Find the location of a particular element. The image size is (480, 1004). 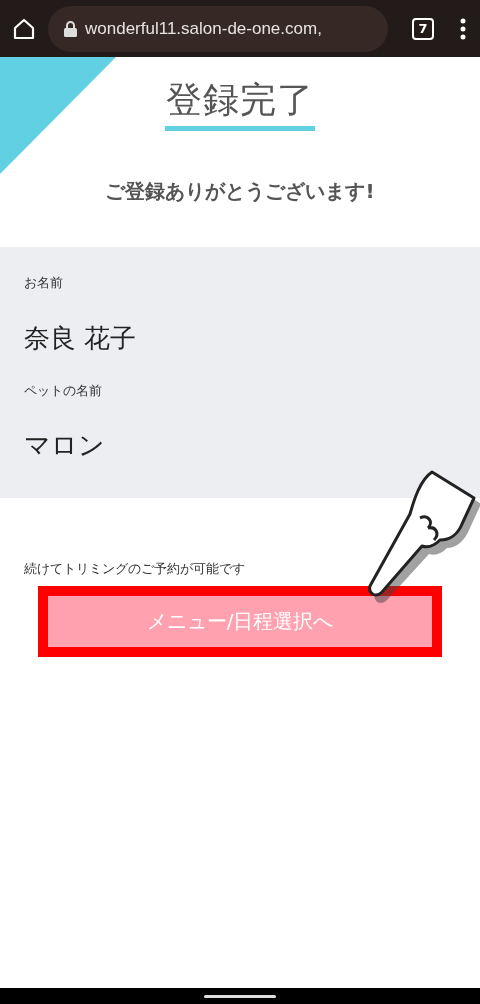

menu-icon is located at coordinates (463, 28).